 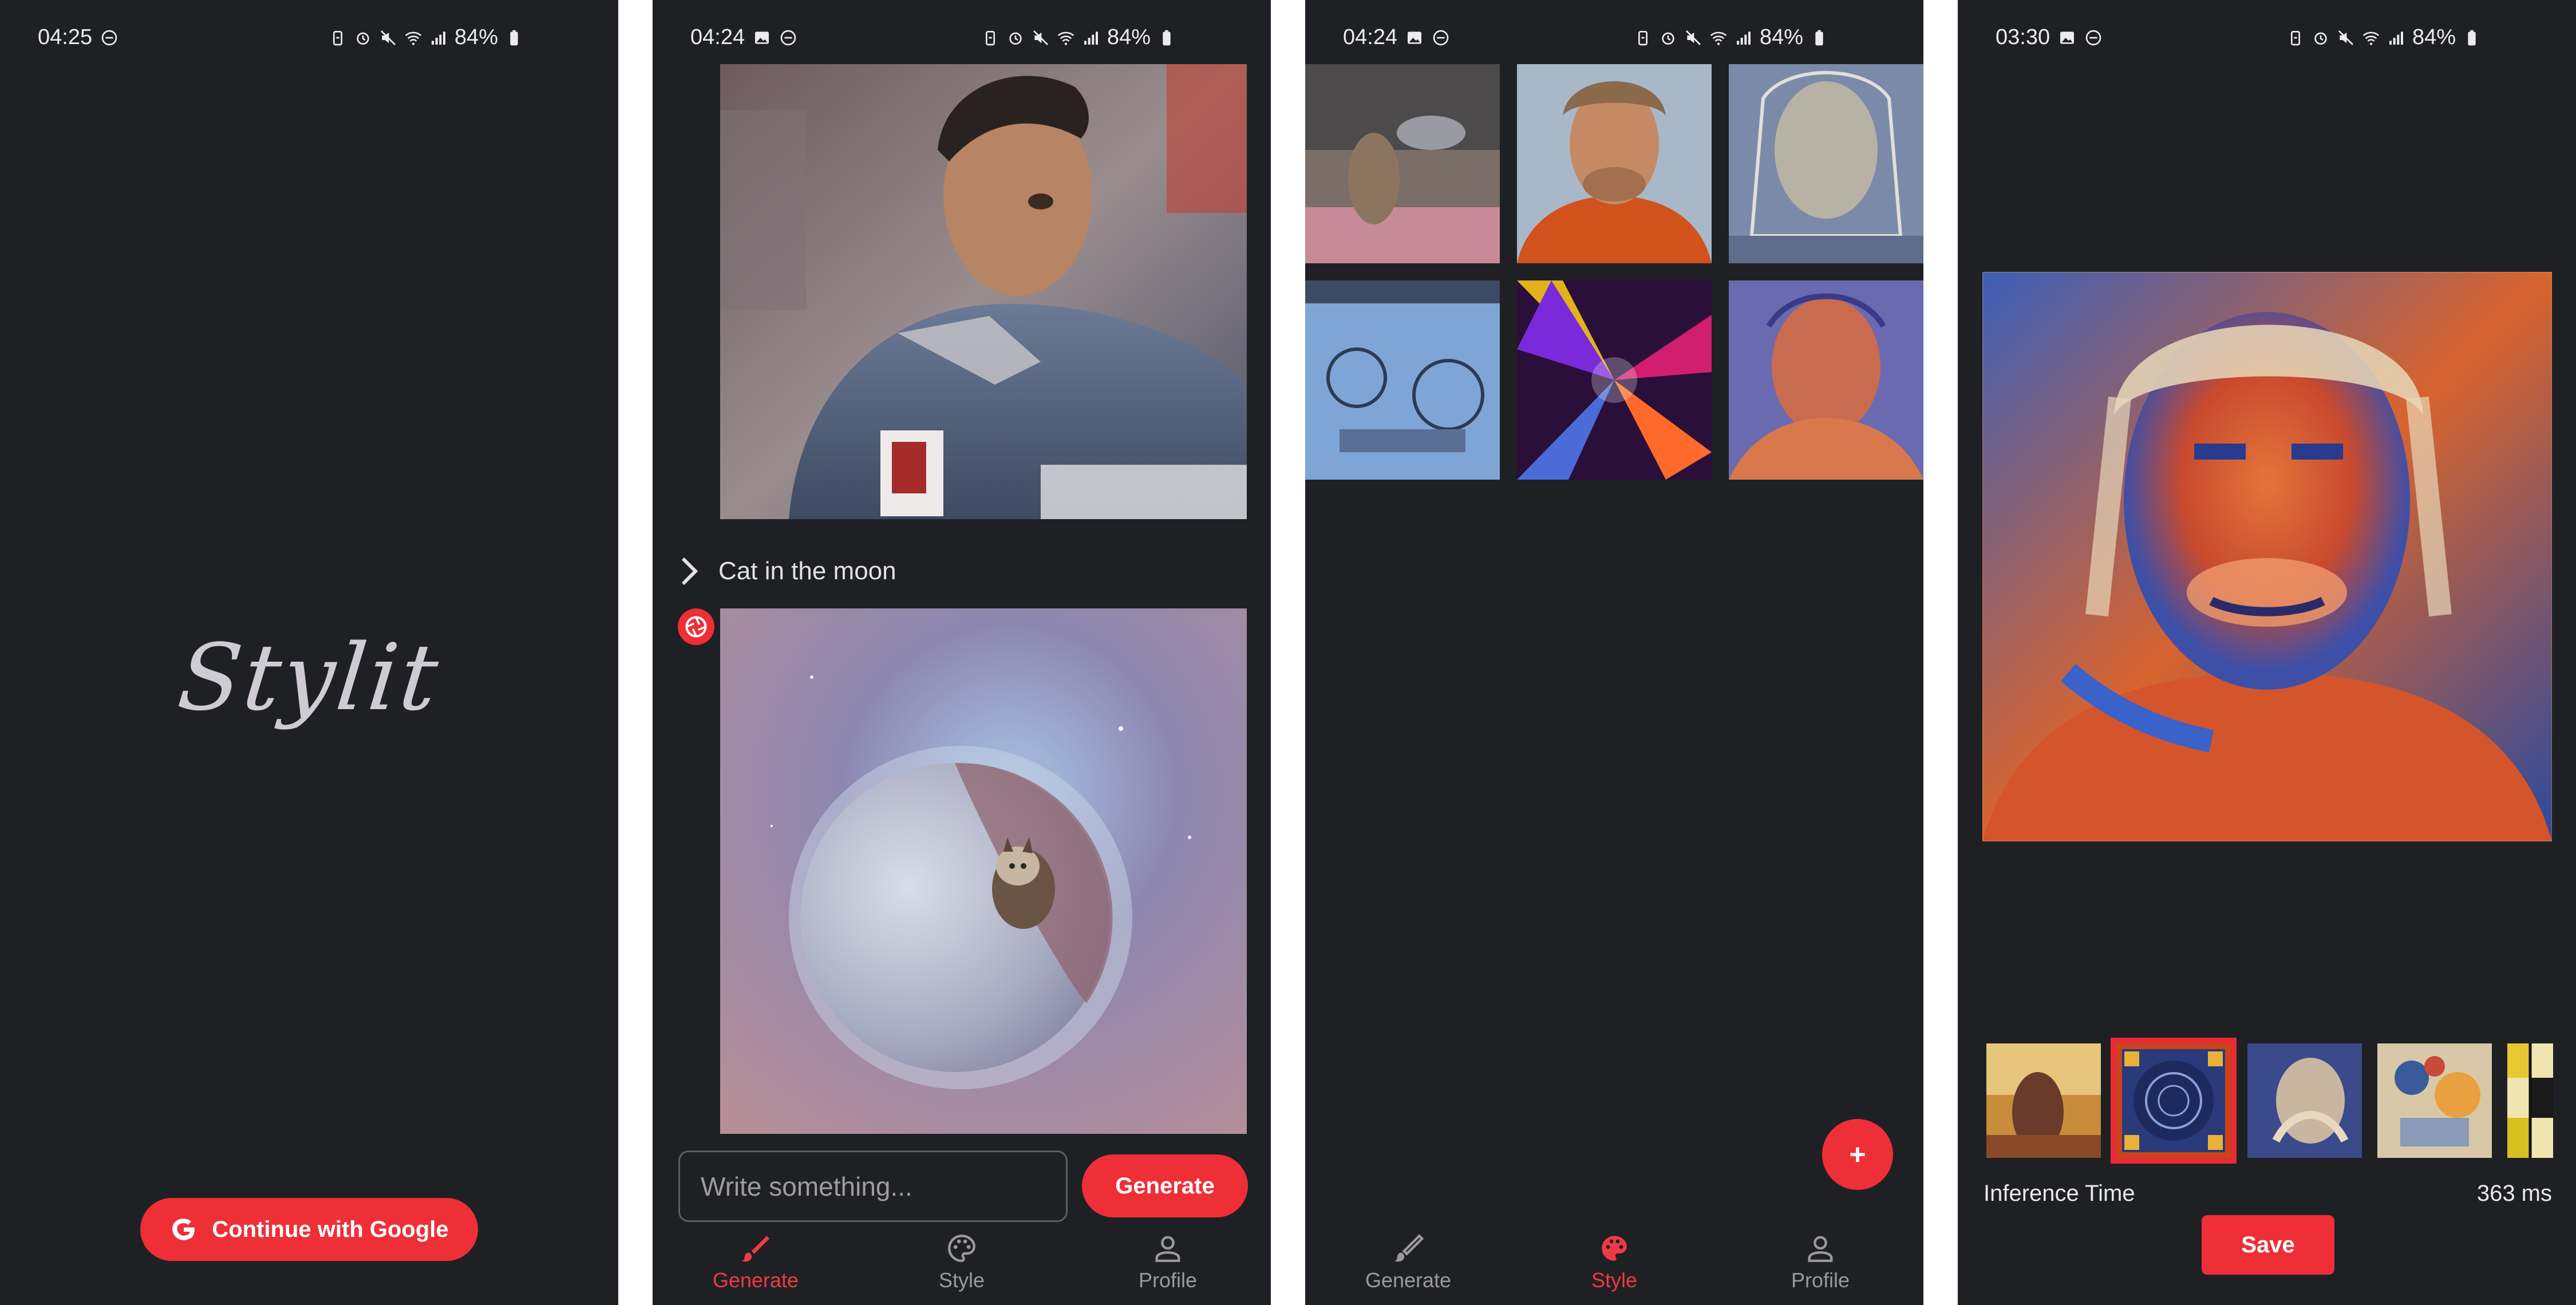 What do you see at coordinates (1614, 163) in the screenshot?
I see `gallery-image-portrait-orange` at bounding box center [1614, 163].